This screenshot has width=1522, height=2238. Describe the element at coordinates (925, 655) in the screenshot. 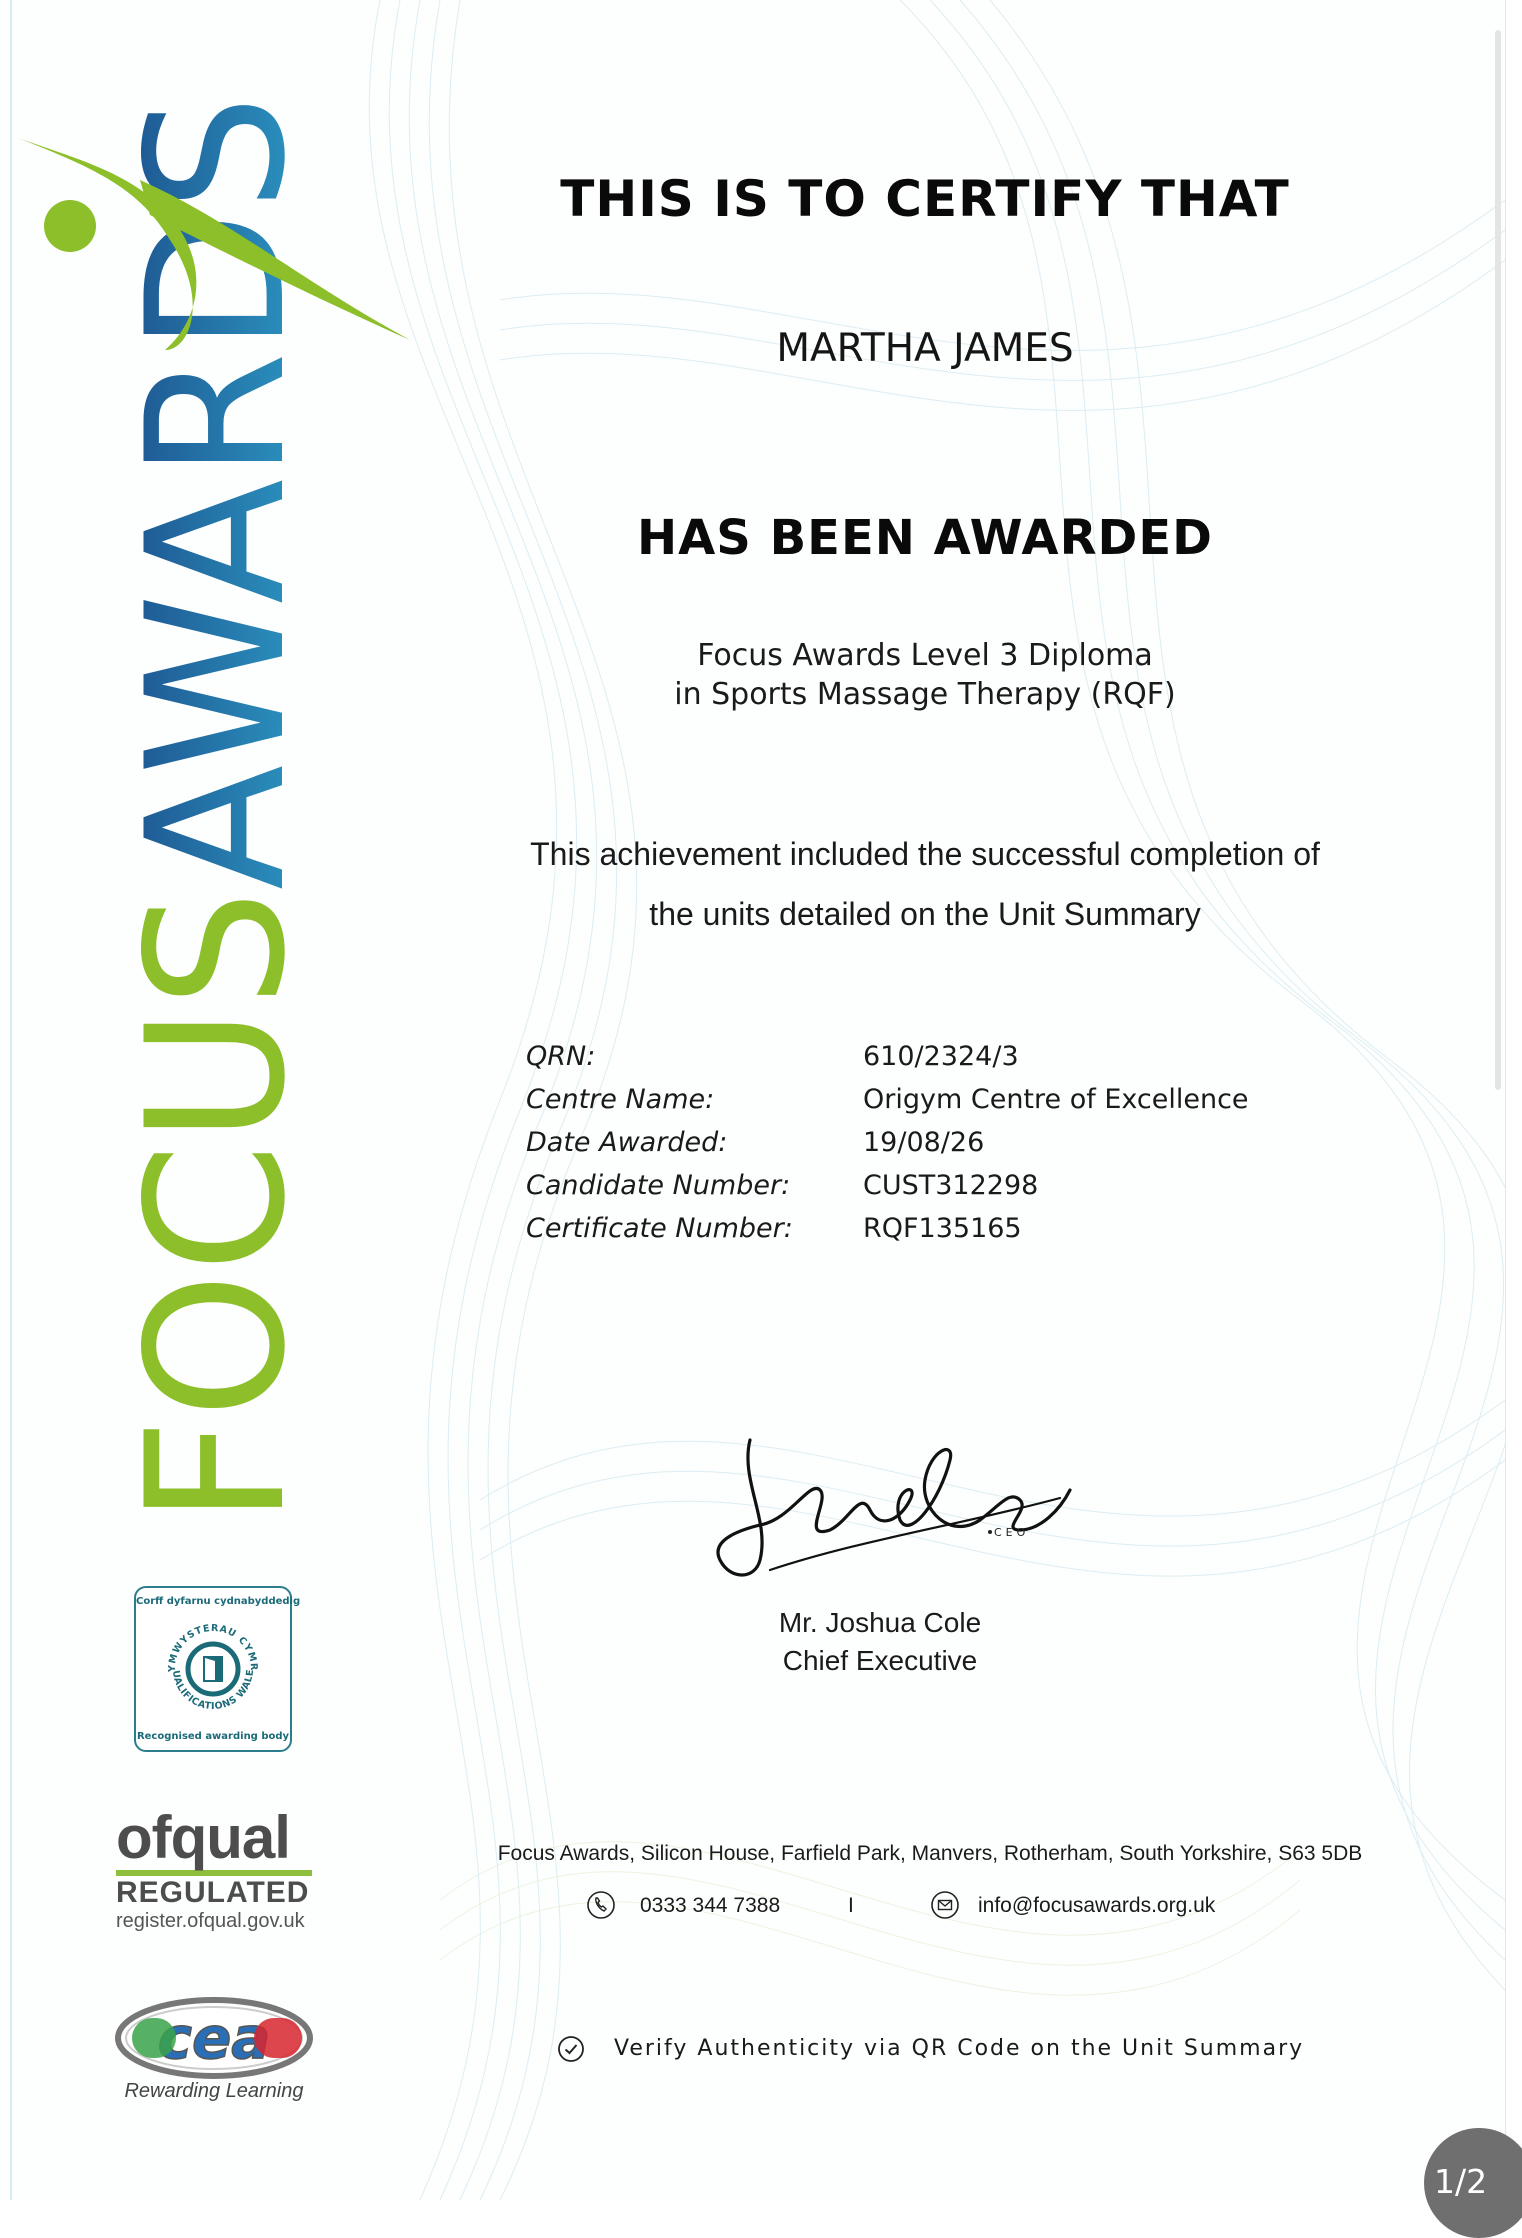

I see `qualification-line-1: Focus Awards Level 3 Diploma` at that location.